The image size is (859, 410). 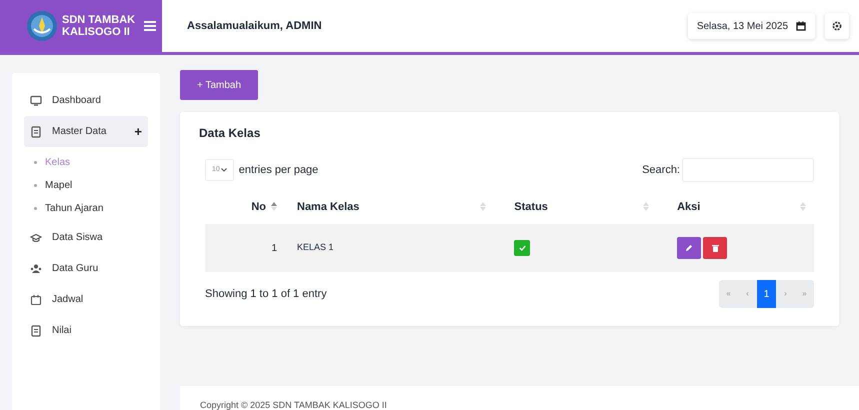 I want to click on column-header: No, so click(x=245, y=207).